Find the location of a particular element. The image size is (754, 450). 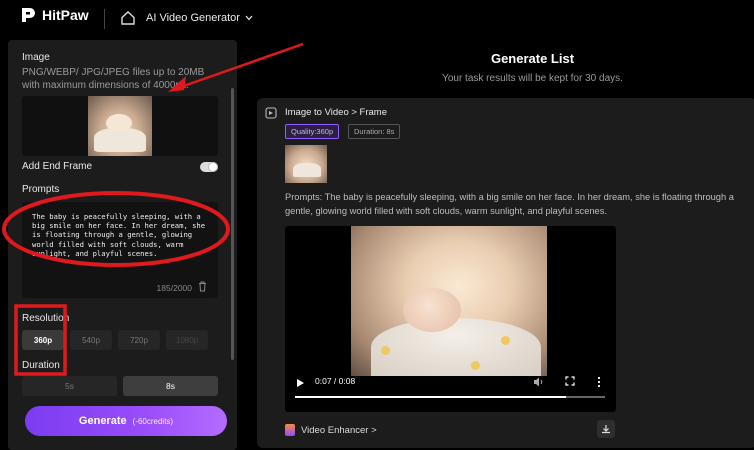

video-frame is located at coordinates (449, 301).